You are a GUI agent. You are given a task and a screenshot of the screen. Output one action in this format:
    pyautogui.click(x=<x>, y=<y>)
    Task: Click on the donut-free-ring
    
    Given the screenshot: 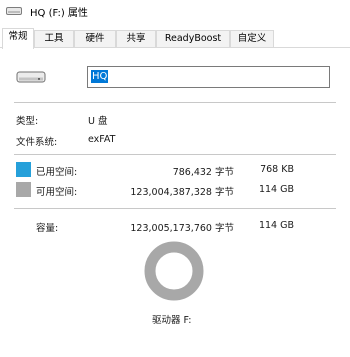 What is the action you would take?
    pyautogui.click(x=174, y=271)
    